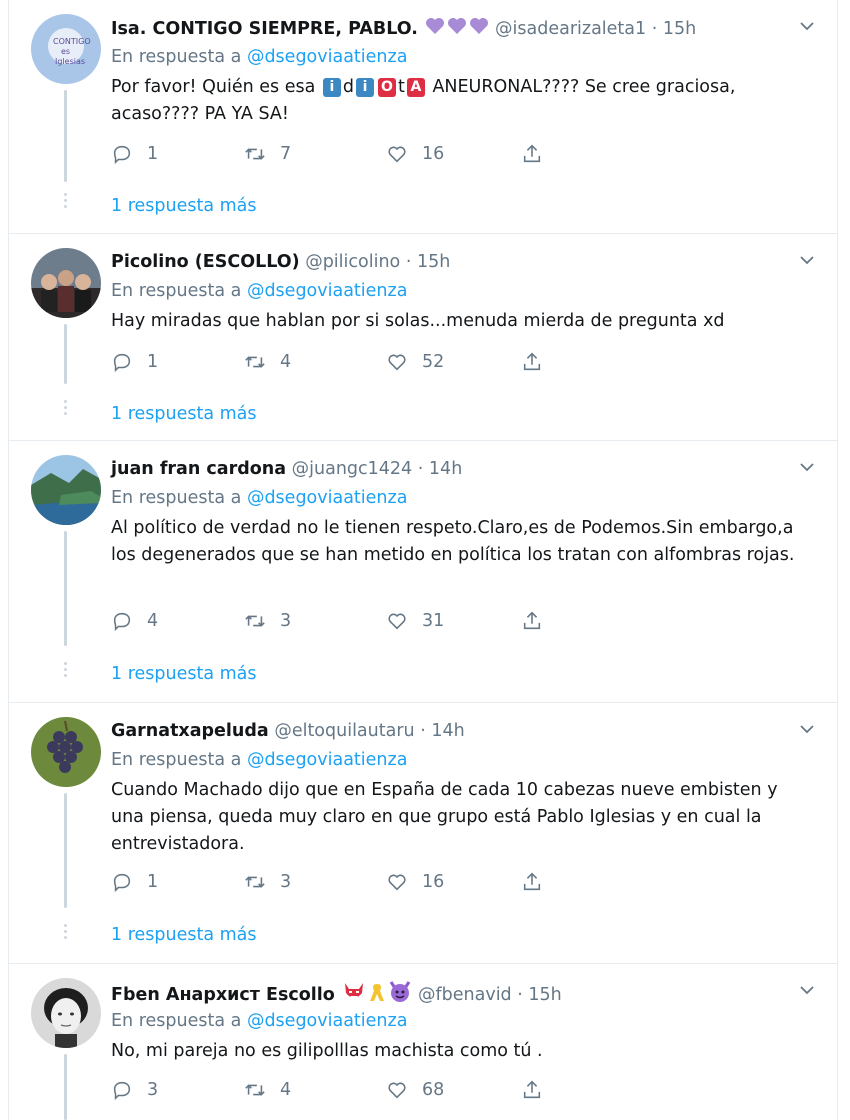  I want to click on user-handle: @fbenavid, so click(465, 995).